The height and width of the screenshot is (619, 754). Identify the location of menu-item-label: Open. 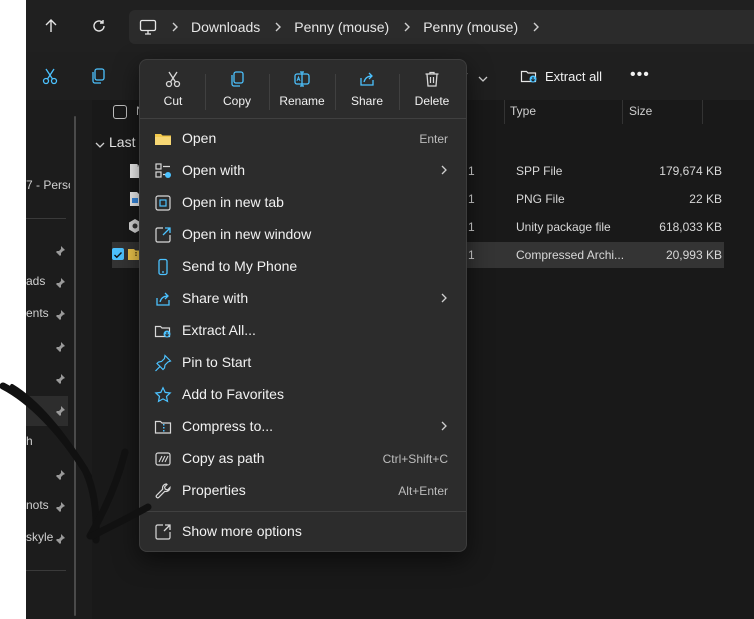
(199, 138).